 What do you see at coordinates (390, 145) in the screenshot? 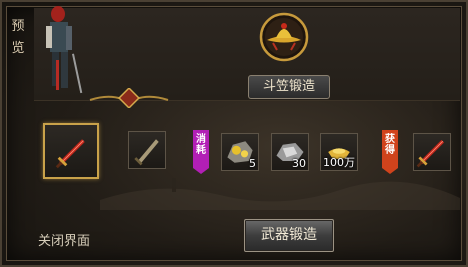
I see `obtain-tag-label: 获得` at bounding box center [390, 145].